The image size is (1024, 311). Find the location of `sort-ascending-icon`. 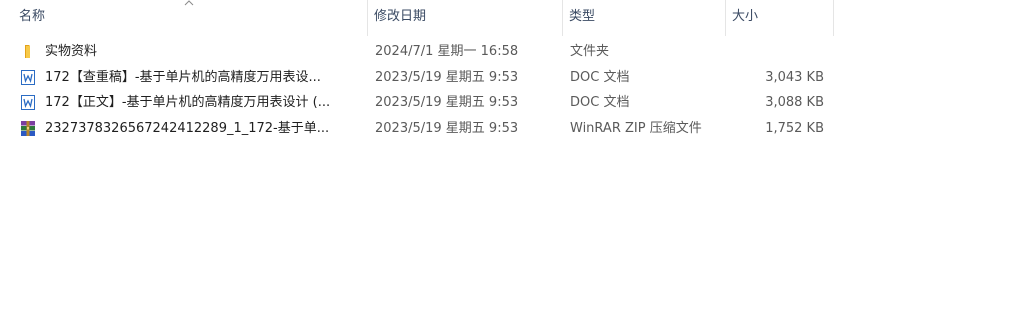

sort-ascending-icon is located at coordinates (189, 3).